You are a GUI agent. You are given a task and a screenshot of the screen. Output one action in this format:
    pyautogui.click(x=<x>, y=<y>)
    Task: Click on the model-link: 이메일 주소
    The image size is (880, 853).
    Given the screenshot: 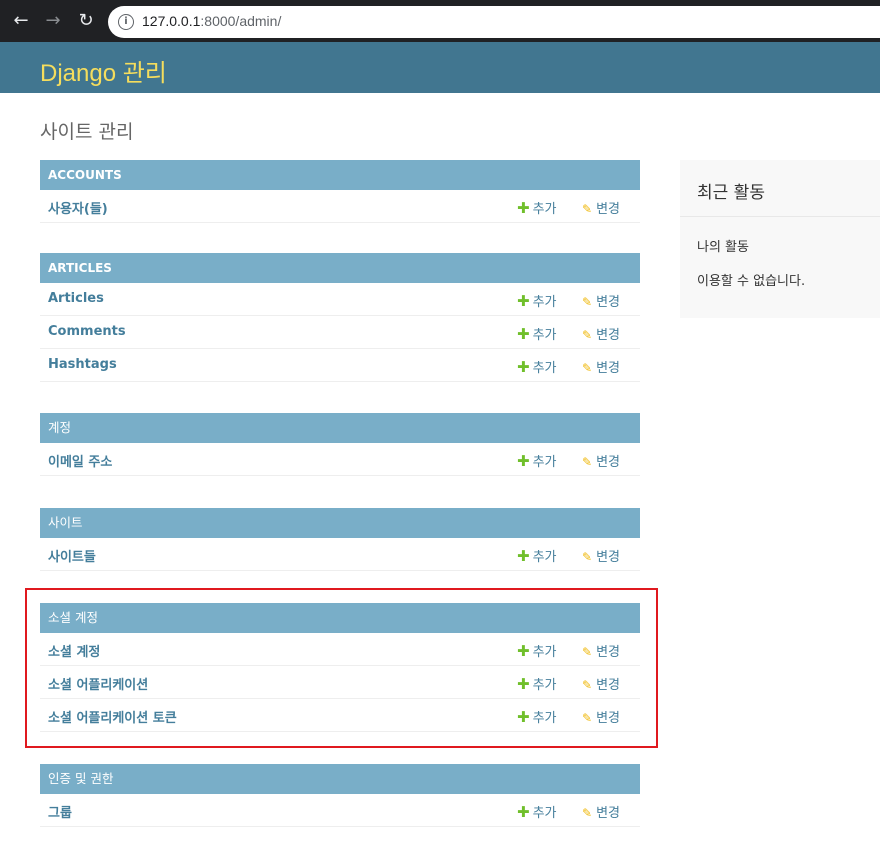 What is the action you would take?
    pyautogui.click(x=80, y=460)
    